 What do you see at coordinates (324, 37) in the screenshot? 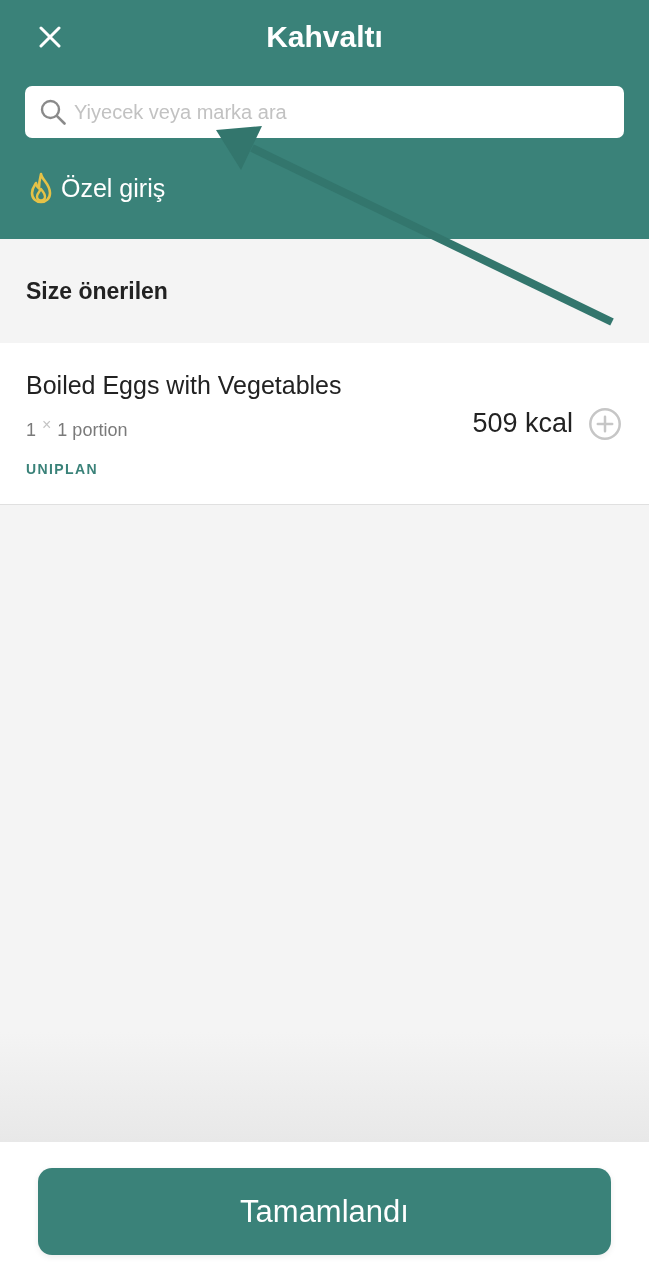
I see `screen-title: Kahvaltı` at bounding box center [324, 37].